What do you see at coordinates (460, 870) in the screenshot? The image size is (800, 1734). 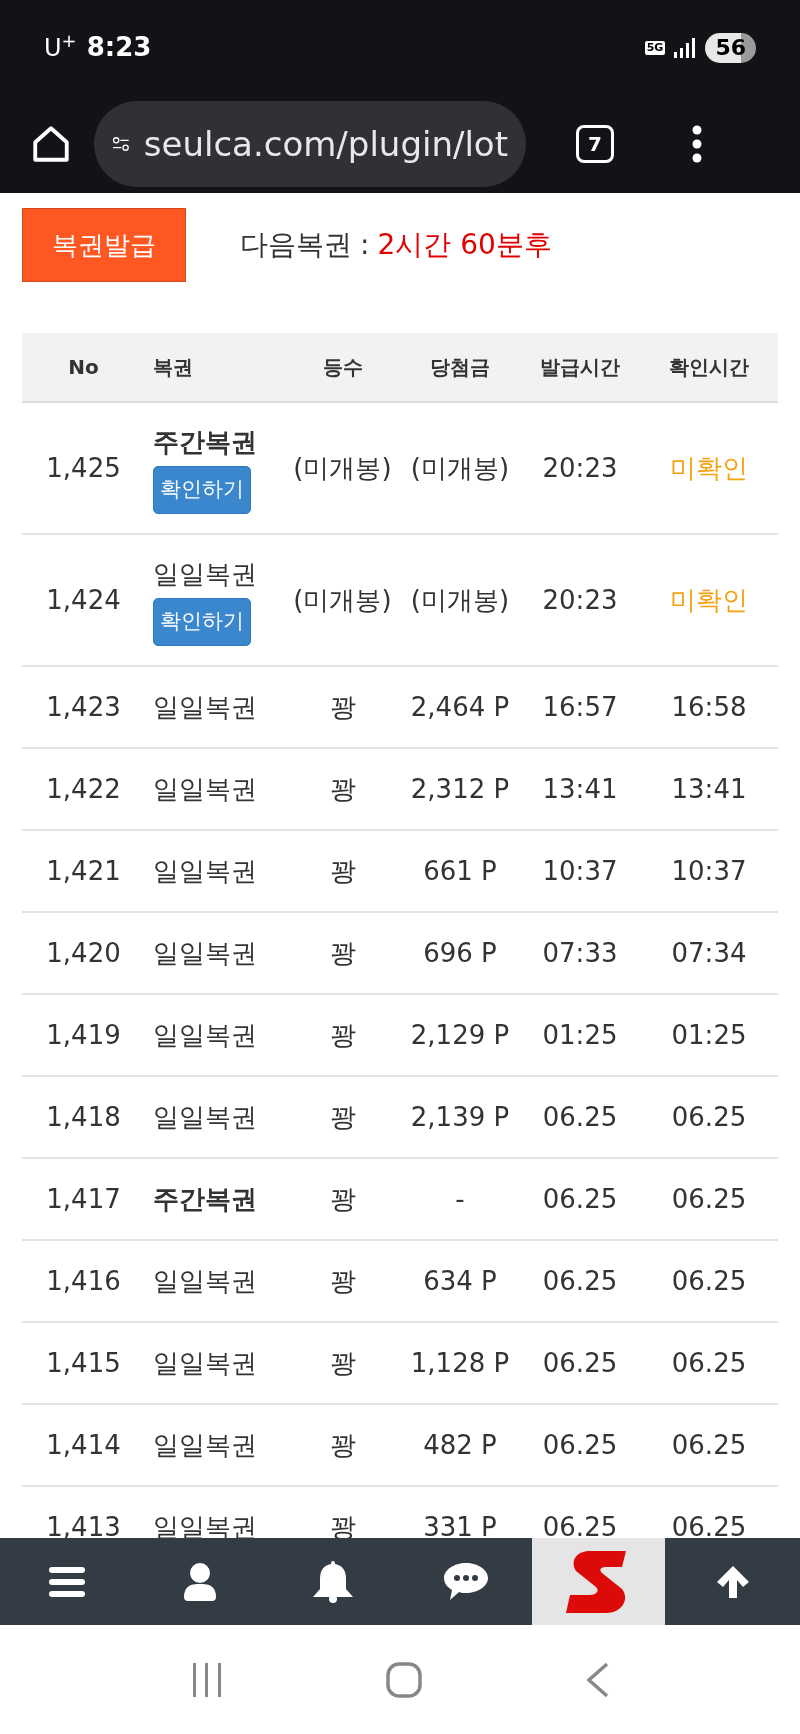 I see `prize-amount: 661 P` at bounding box center [460, 870].